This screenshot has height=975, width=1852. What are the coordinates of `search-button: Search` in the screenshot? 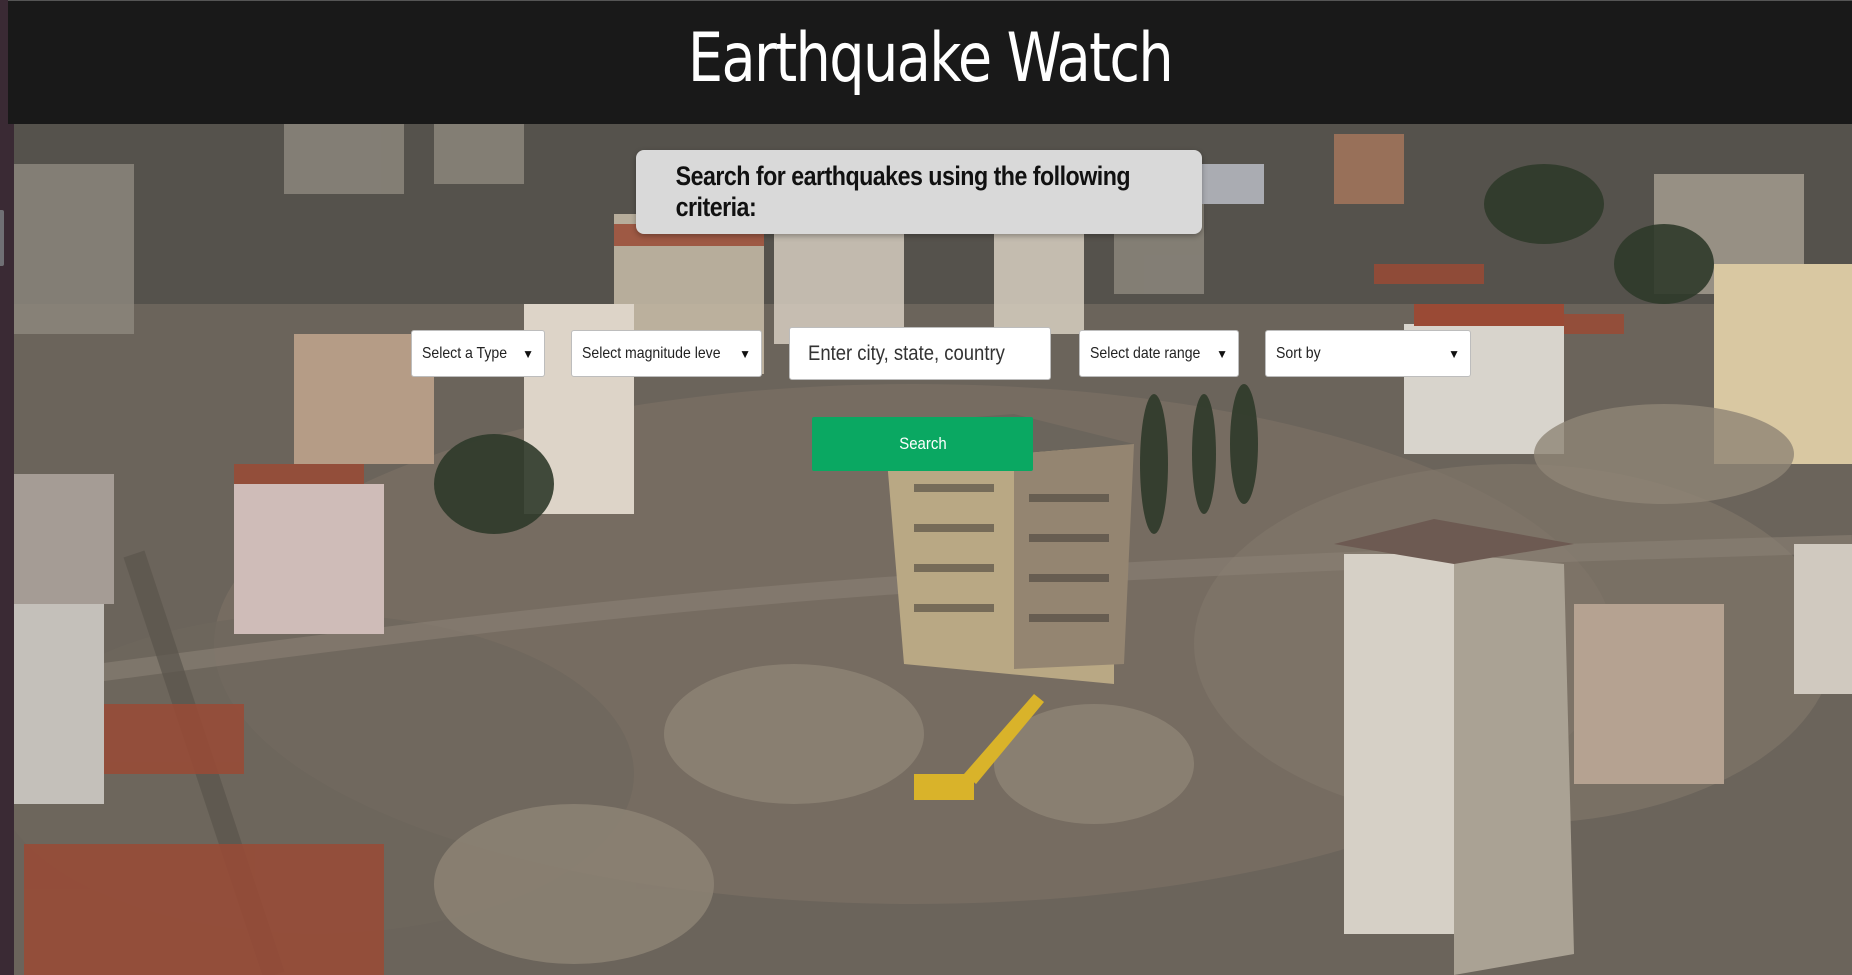 It's located at (922, 444).